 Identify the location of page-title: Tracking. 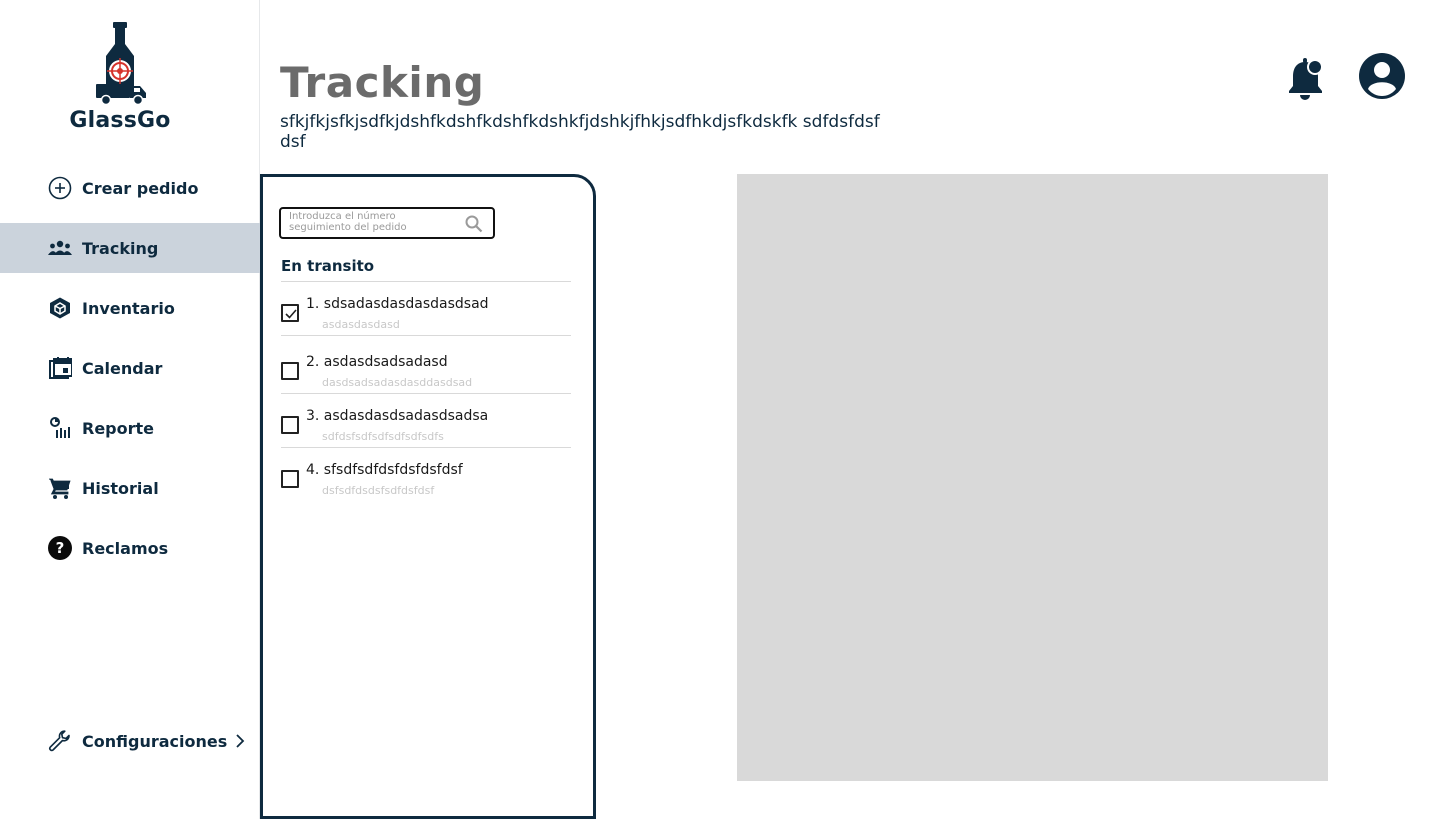
(382, 82).